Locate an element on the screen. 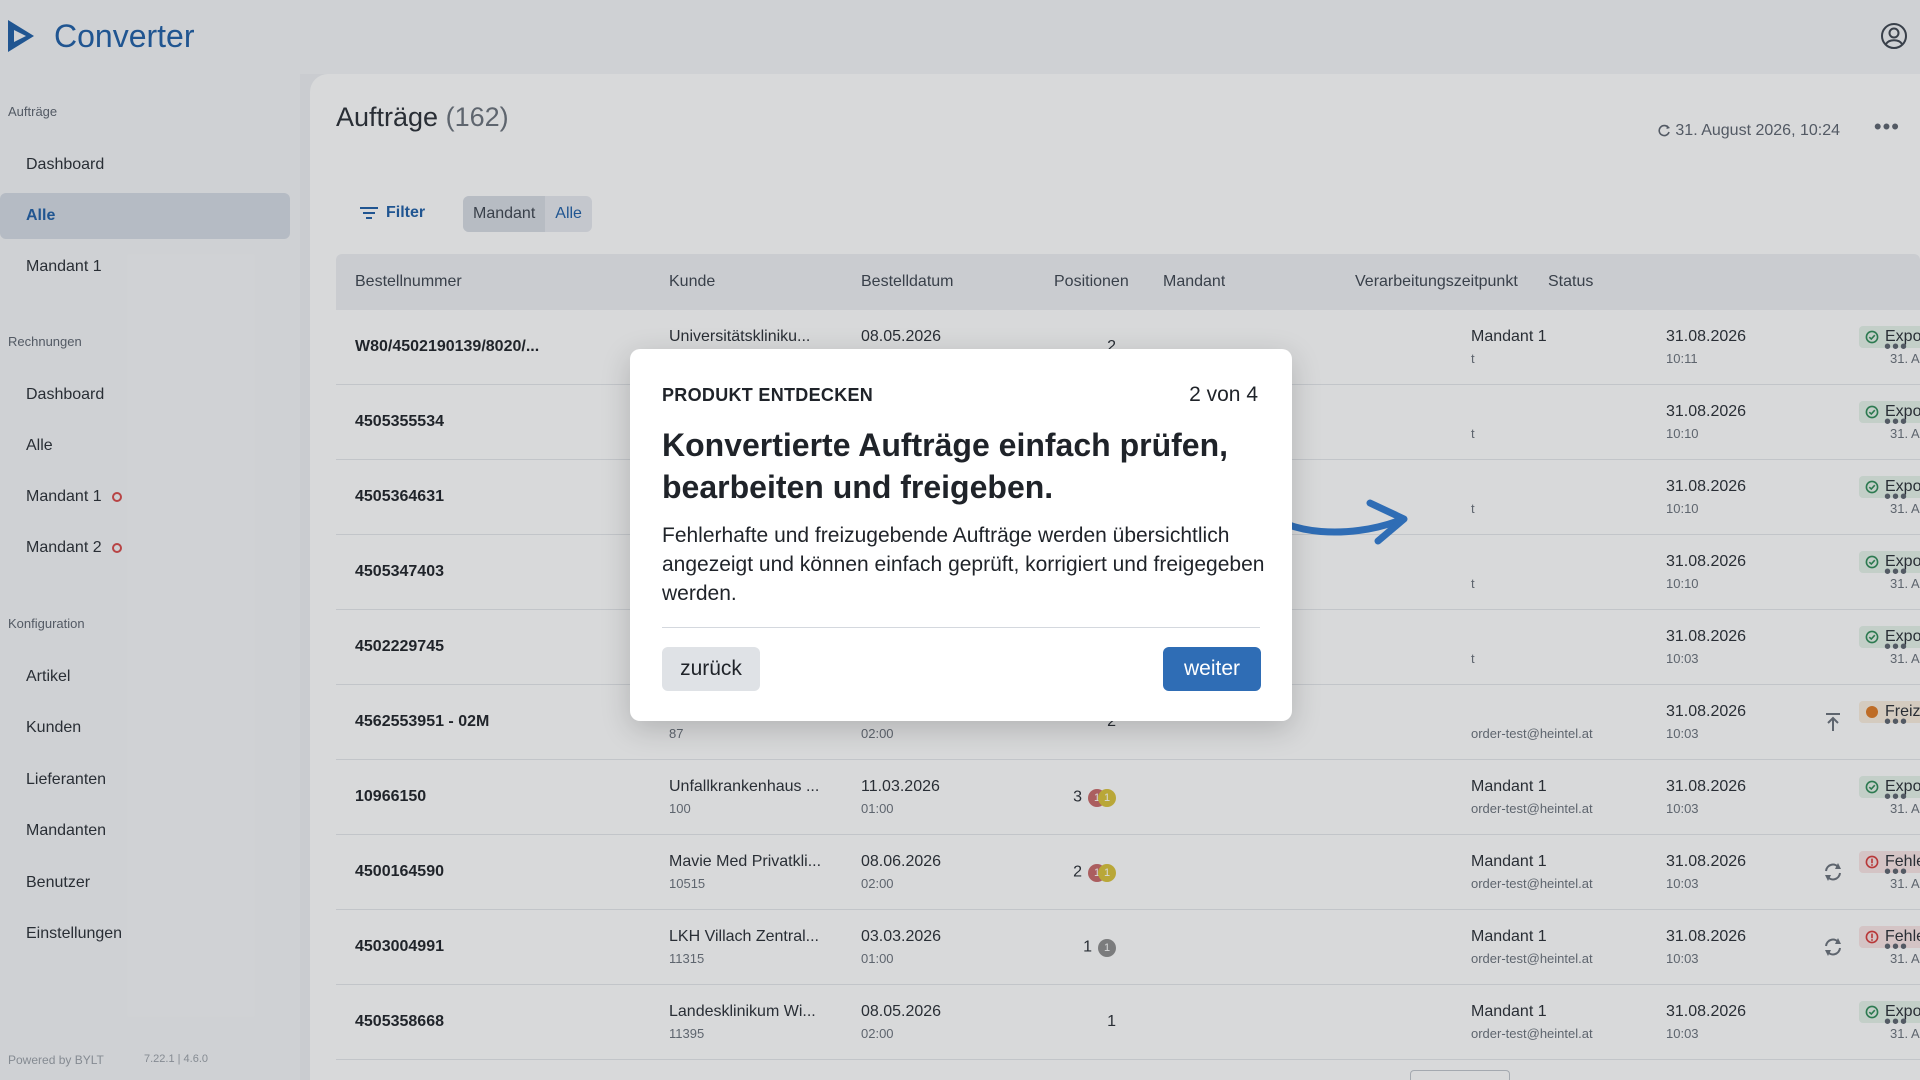 The image size is (1920, 1080). back-button: zurück is located at coordinates (711, 669).